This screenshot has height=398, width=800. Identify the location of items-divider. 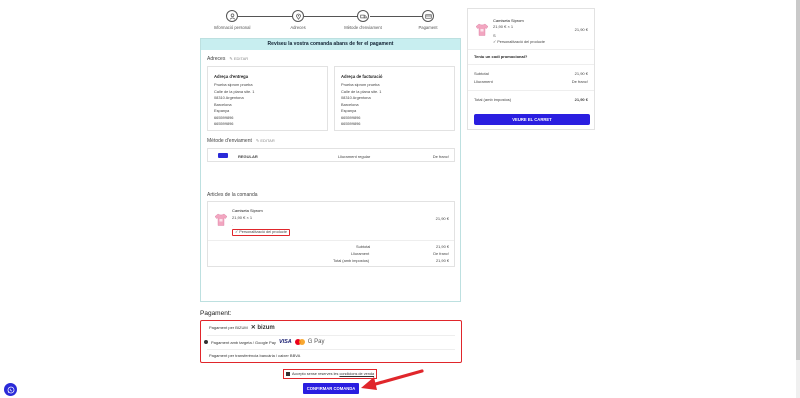
(331, 240).